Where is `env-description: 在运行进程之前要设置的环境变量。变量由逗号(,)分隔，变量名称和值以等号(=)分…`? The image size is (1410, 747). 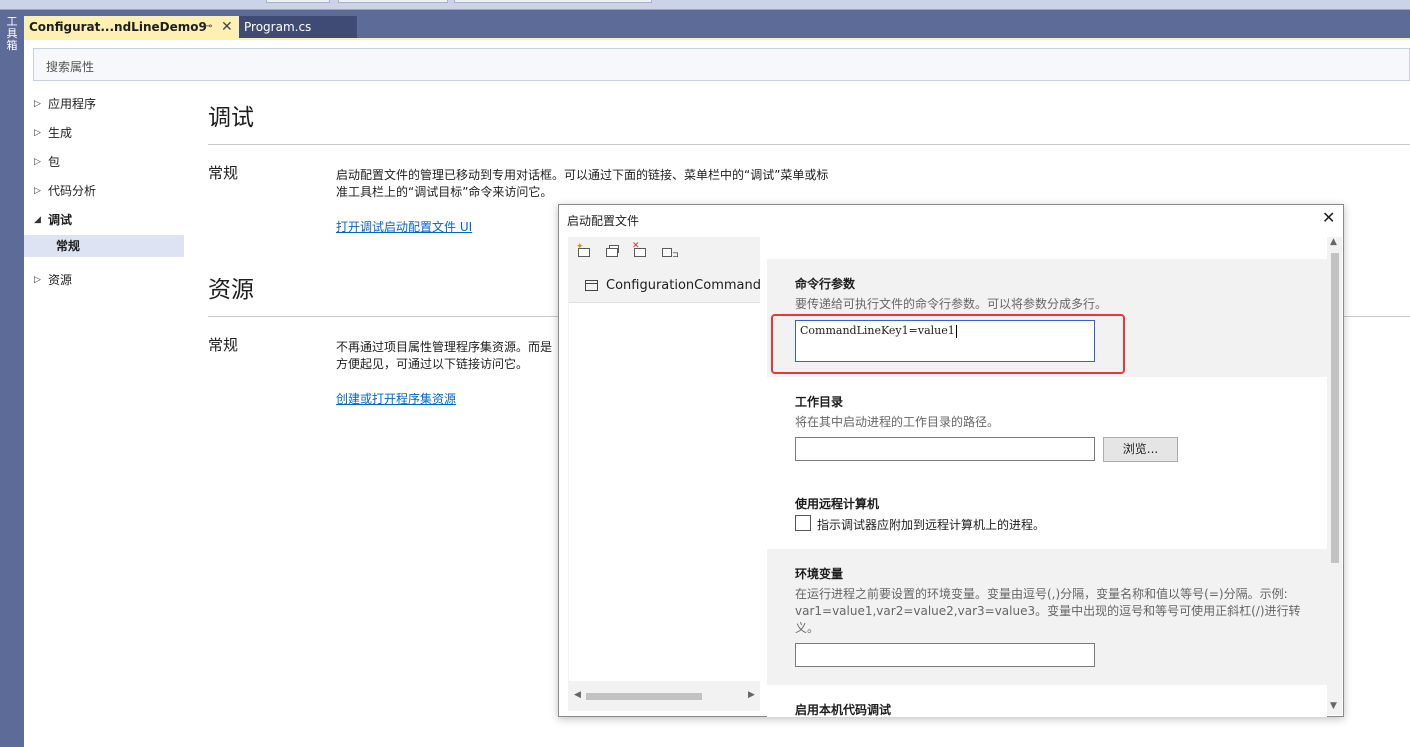
env-description: 在运行进程之前要设置的环境变量。变量由逗号(,)分隔，变量名称和值以等号(=)分… is located at coordinates (1055, 611).